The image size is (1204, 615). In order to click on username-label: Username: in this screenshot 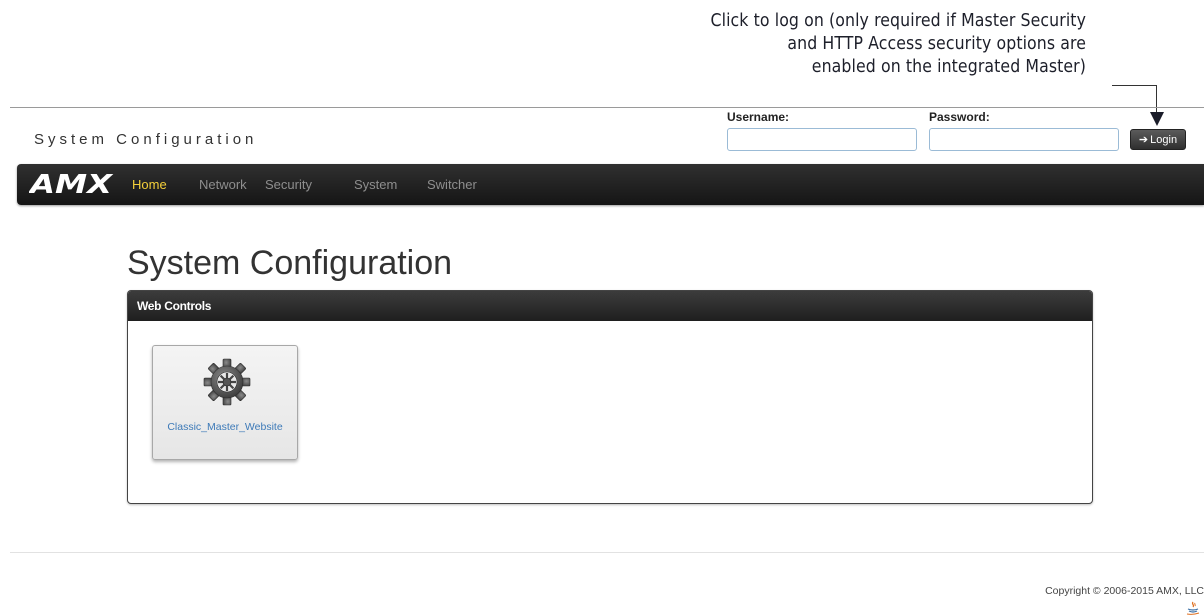, I will do `click(758, 117)`.